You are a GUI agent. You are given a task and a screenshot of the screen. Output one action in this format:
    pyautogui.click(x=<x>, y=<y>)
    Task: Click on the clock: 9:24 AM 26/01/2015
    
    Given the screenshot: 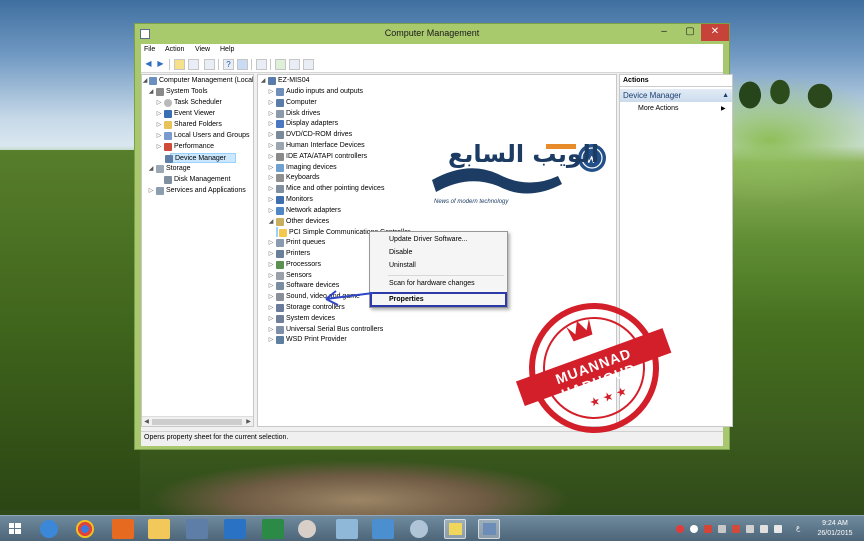 What is the action you would take?
    pyautogui.click(x=835, y=529)
    